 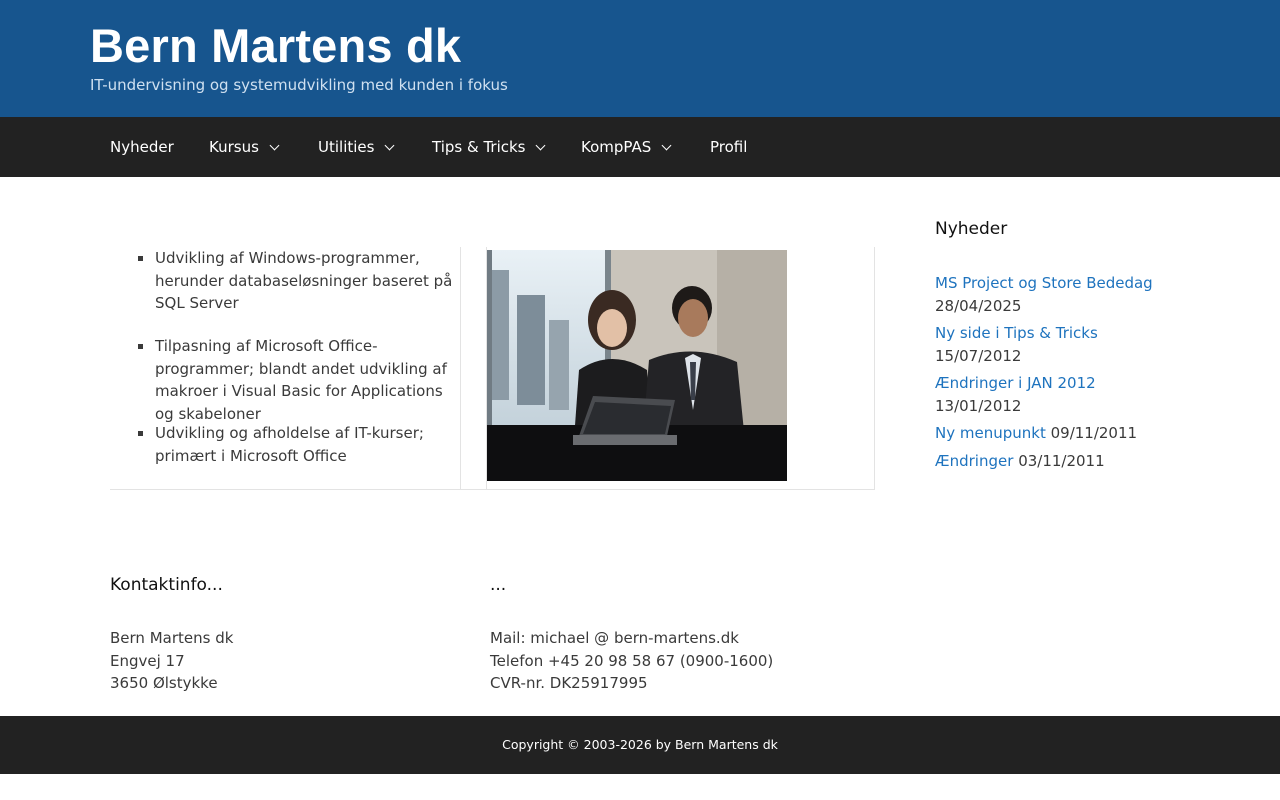 I want to click on news-entry: Ny side i Tips & Tricks, so click(x=1016, y=333).